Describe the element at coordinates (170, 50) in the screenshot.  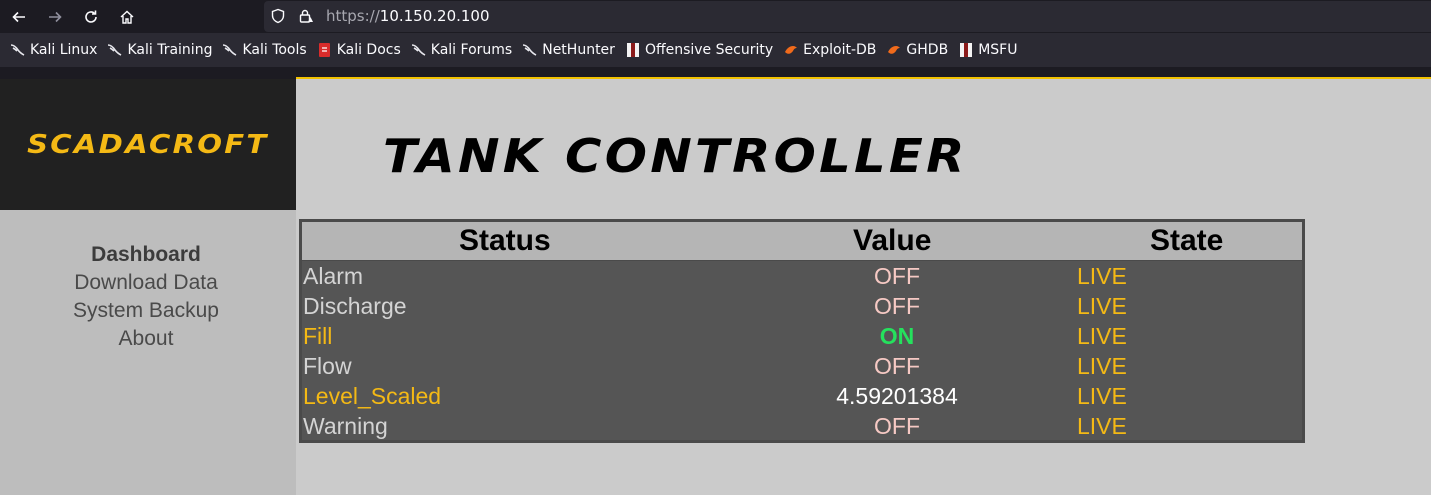
I see `bookmark-label: Kali Training` at that location.